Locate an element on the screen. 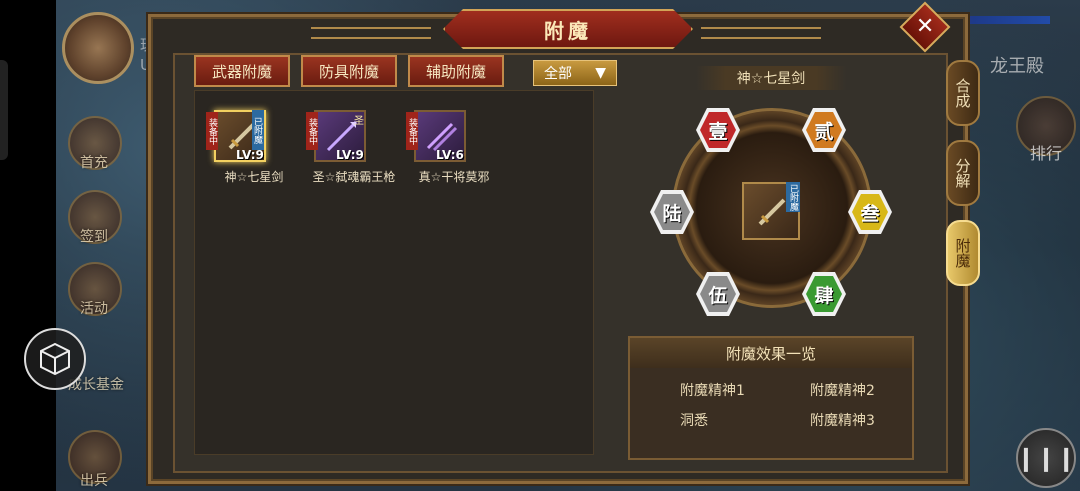 The width and height of the screenshot is (1080, 491). slot-fill: 陆 is located at coordinates (672, 212).